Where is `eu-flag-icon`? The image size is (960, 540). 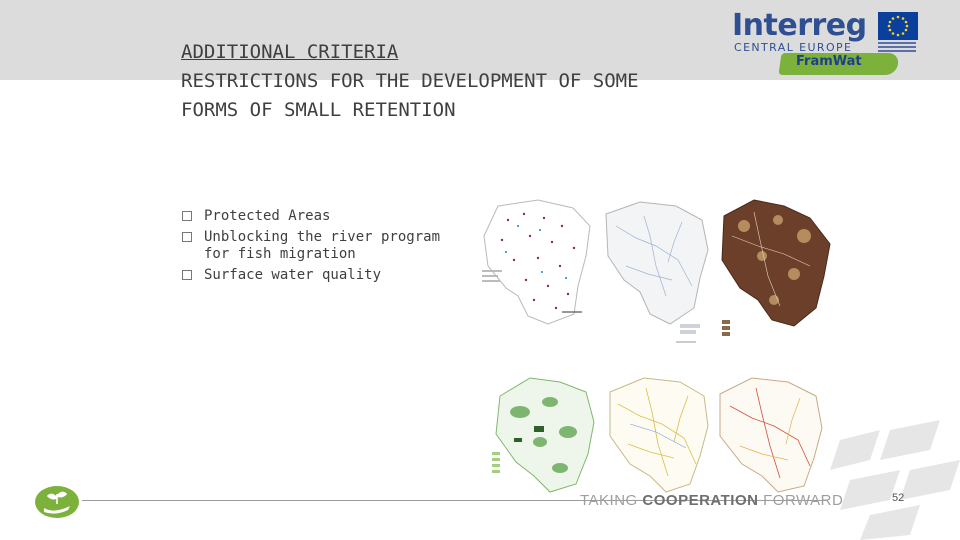 eu-flag-icon is located at coordinates (898, 26).